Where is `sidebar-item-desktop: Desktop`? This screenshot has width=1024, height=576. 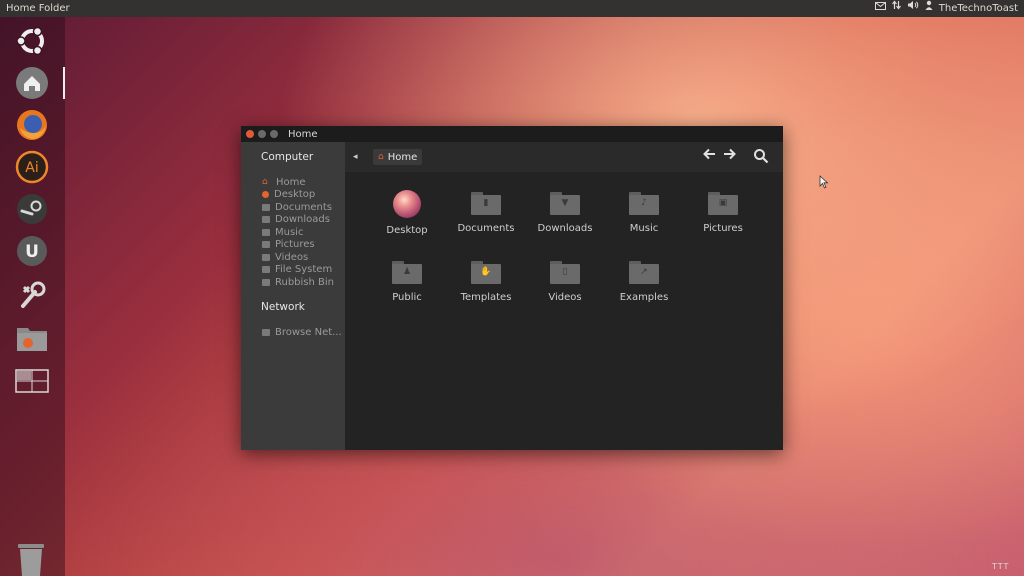 sidebar-item-desktop: Desktop is located at coordinates (288, 195).